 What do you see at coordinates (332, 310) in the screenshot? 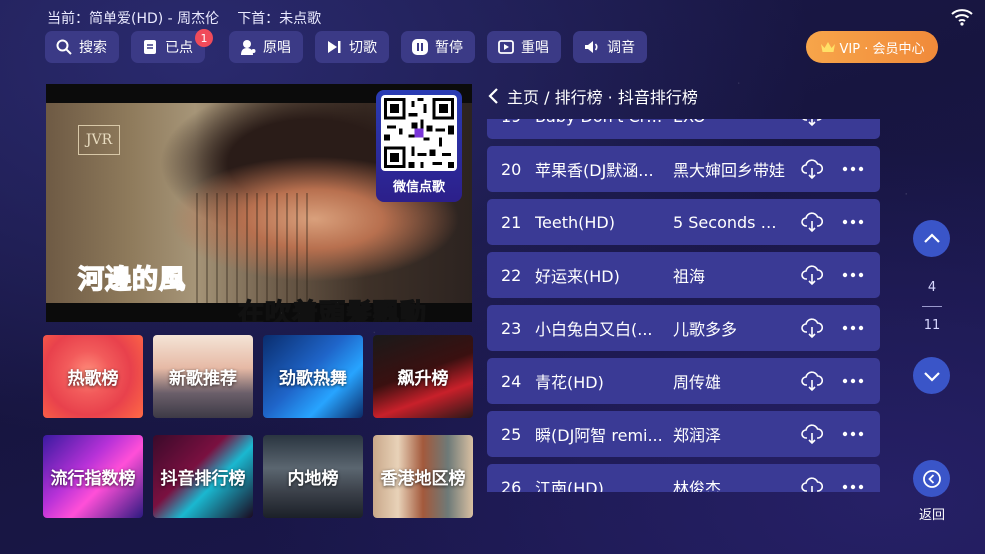
I see `lyric-line-2: 在吹着頭髮飄動` at bounding box center [332, 310].